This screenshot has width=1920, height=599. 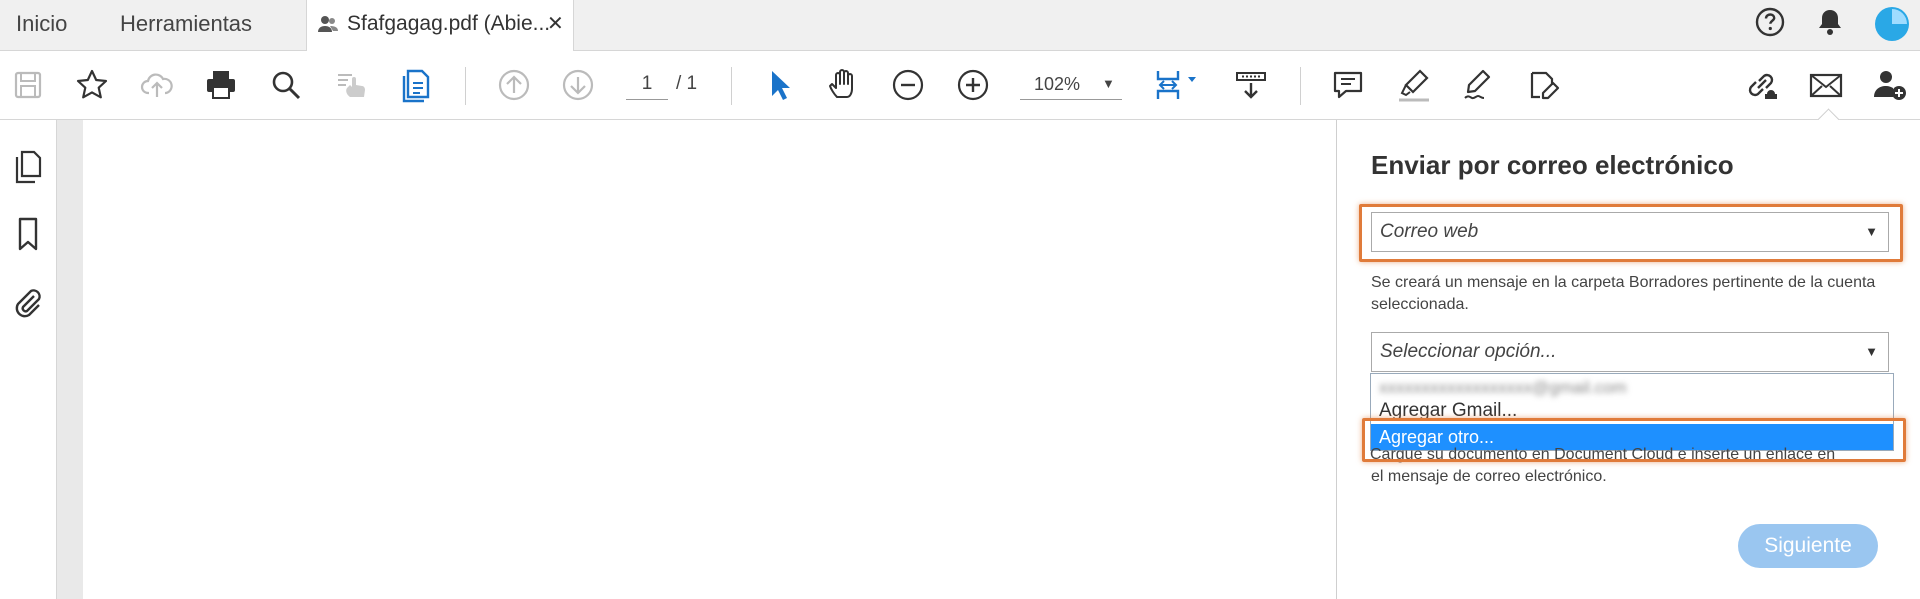 I want to click on search-button, so click(x=286, y=85).